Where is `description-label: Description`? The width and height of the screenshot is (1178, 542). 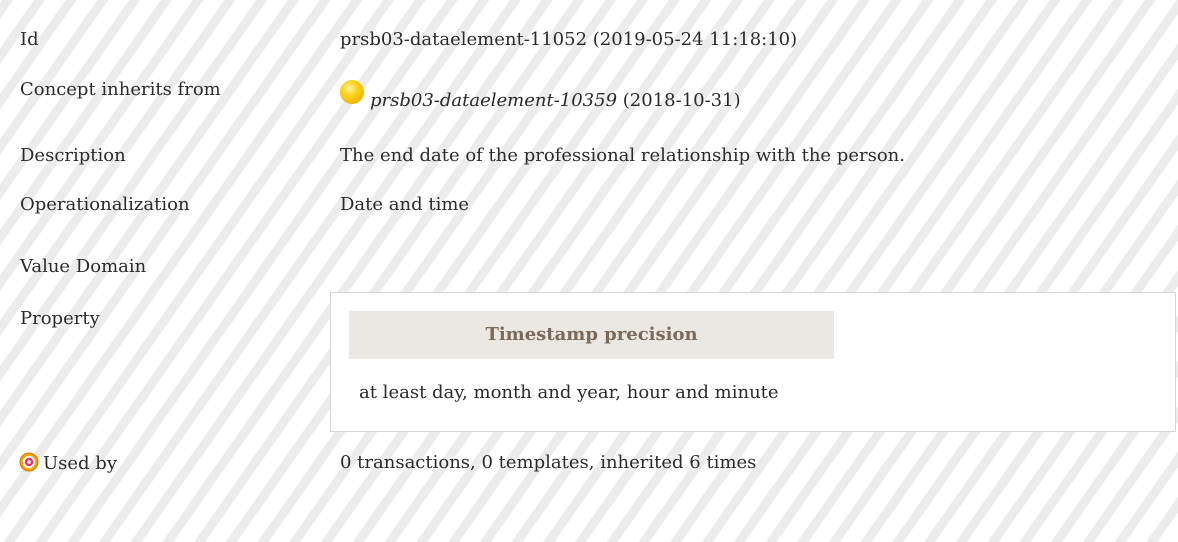
description-label: Description is located at coordinates (73, 155).